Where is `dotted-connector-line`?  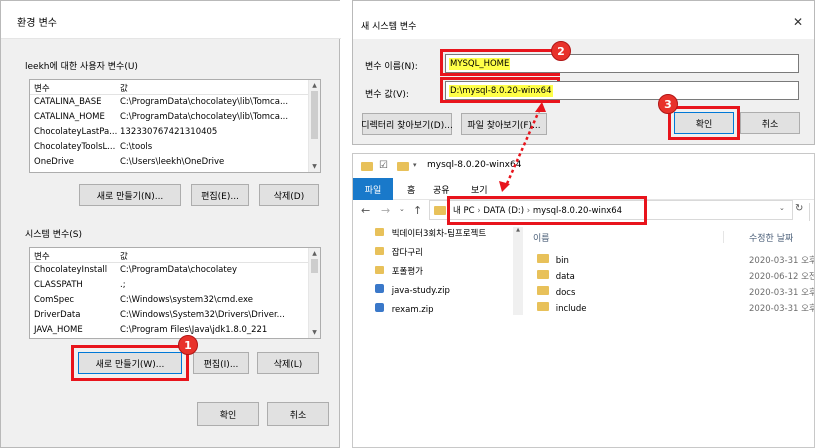 dotted-connector-line is located at coordinates (524, 145).